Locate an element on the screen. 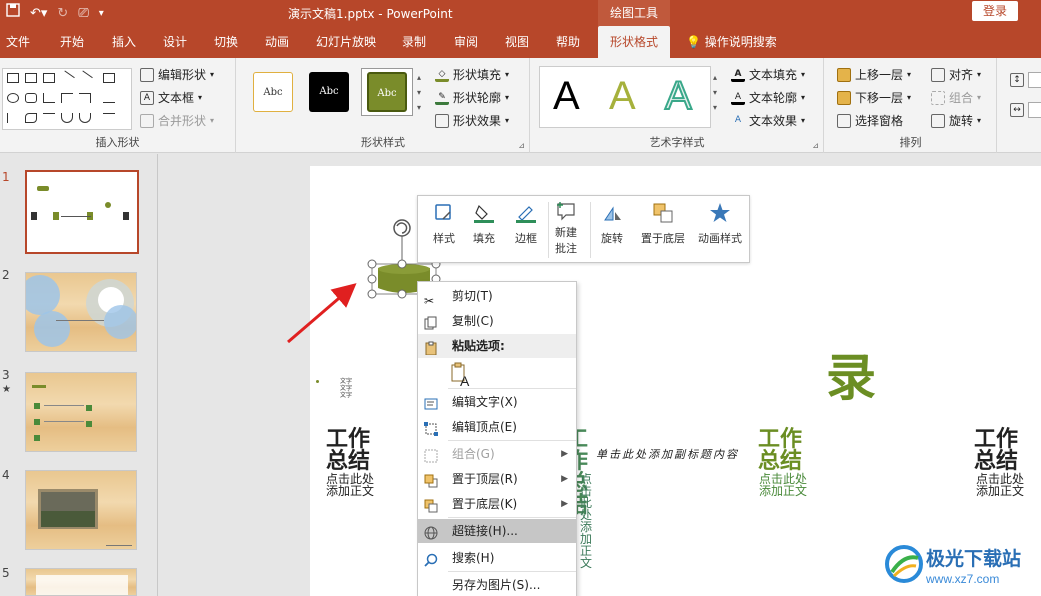  shape-oval-icon is located at coordinates (13, 98).